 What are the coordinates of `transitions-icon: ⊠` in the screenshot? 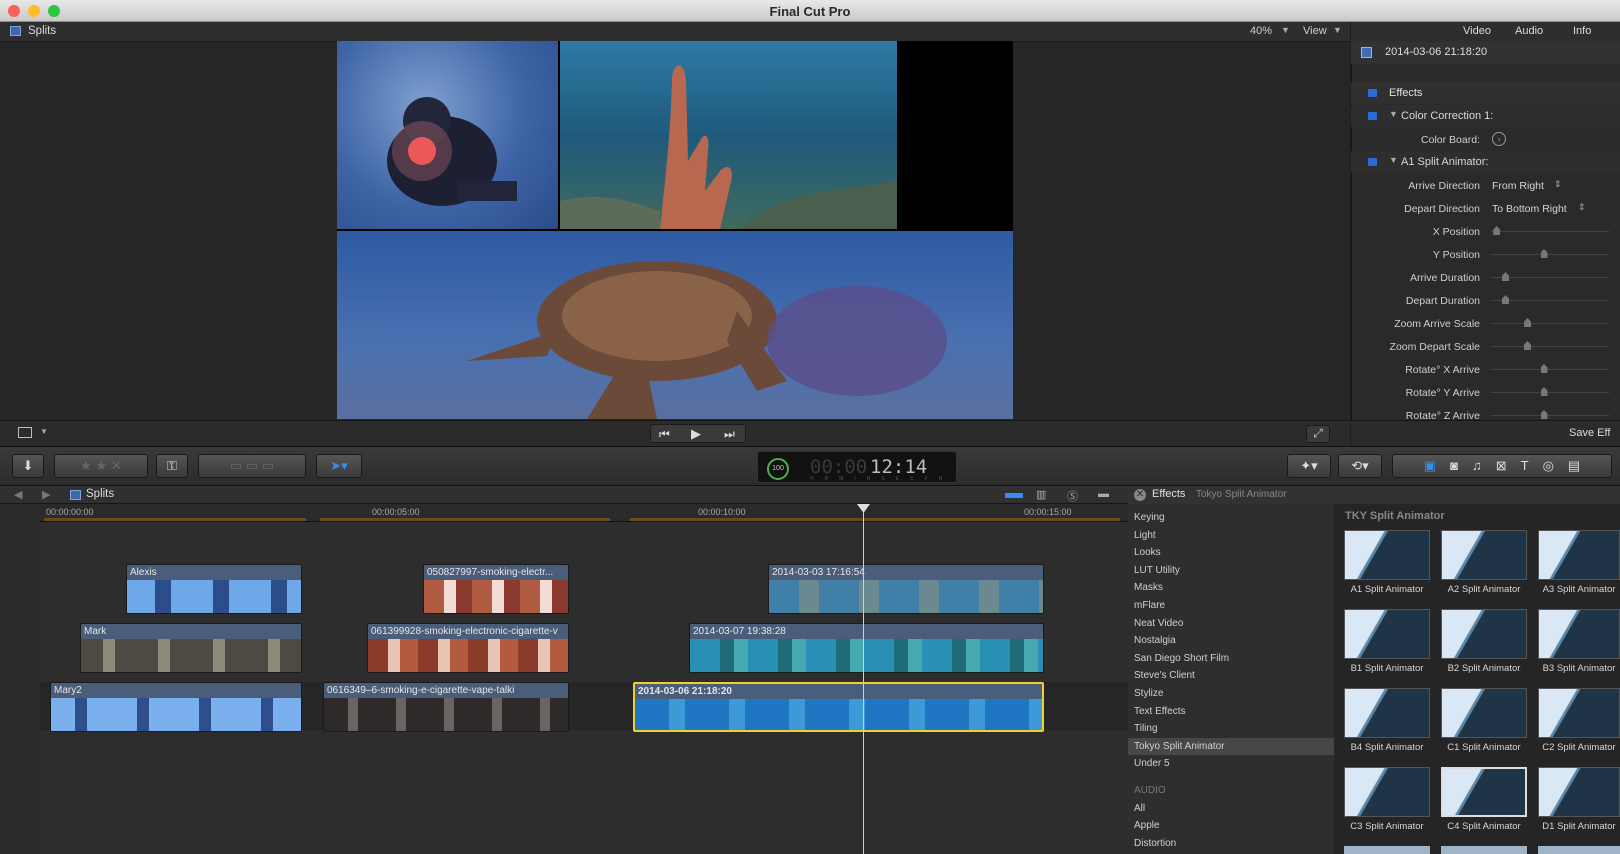 It's located at (1501, 465).